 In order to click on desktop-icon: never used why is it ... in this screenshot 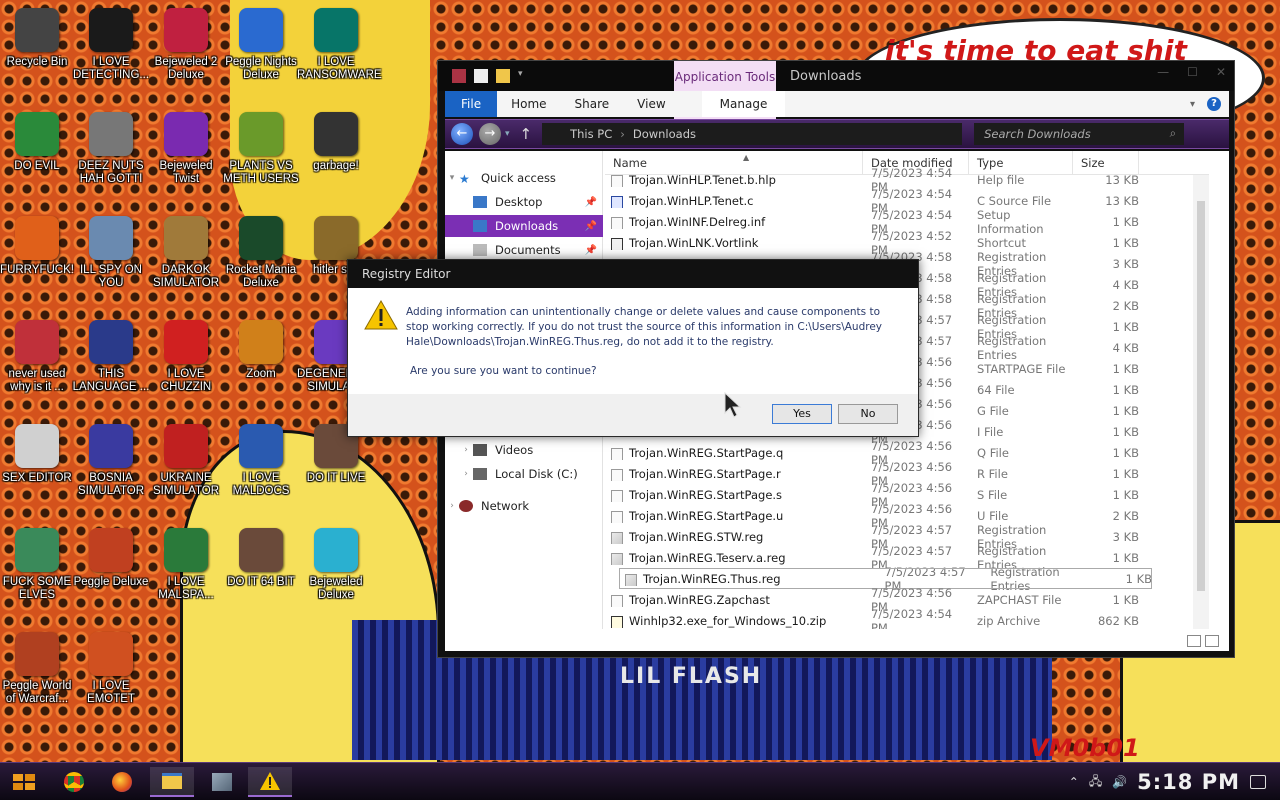, I will do `click(38, 357)`.